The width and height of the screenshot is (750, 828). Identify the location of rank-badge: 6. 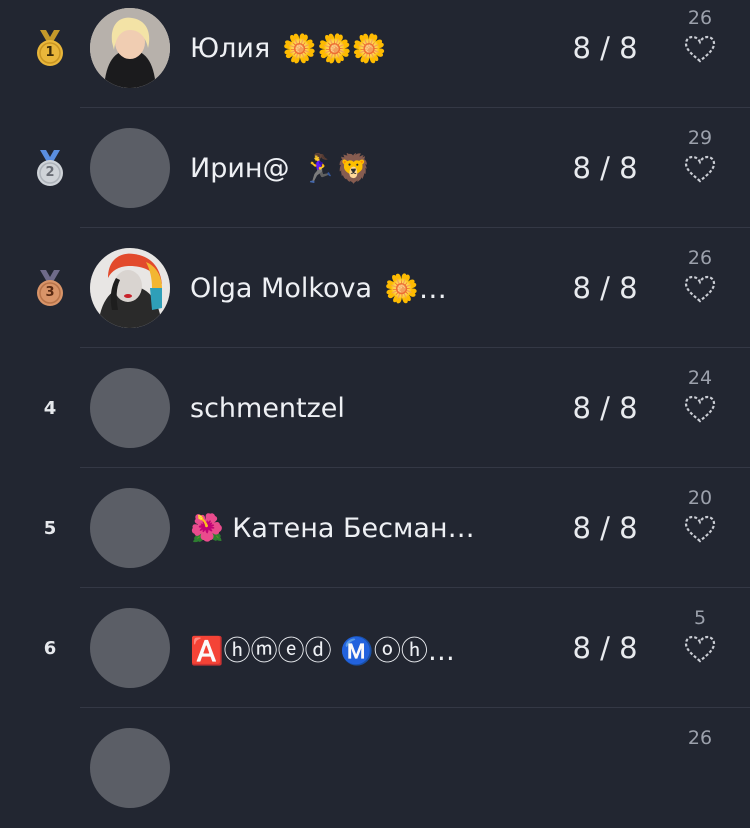
(50, 648).